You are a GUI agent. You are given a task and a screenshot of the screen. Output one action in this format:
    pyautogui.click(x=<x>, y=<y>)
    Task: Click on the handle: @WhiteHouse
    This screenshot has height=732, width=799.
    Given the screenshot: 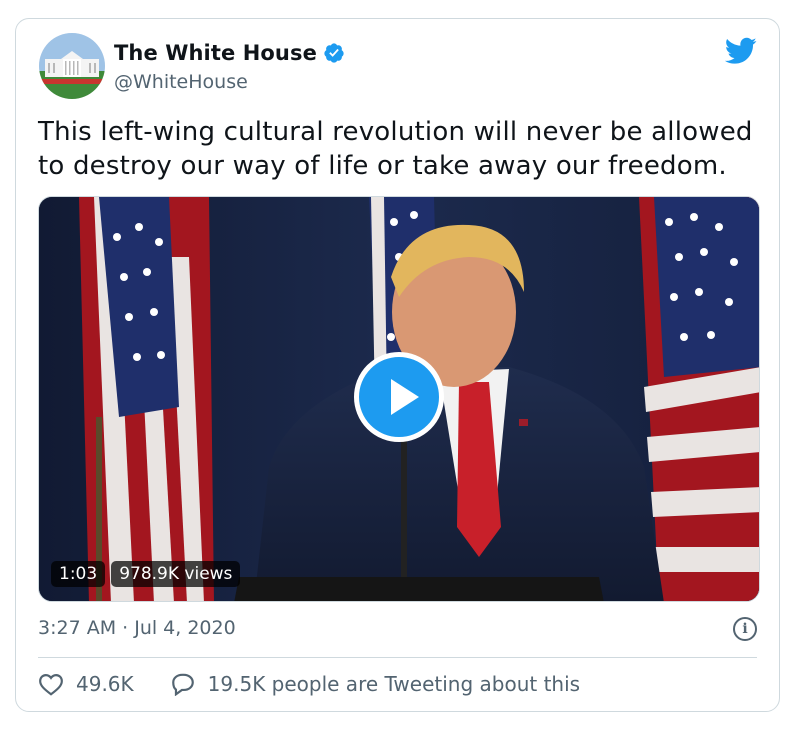 What is the action you would take?
    pyautogui.click(x=181, y=82)
    